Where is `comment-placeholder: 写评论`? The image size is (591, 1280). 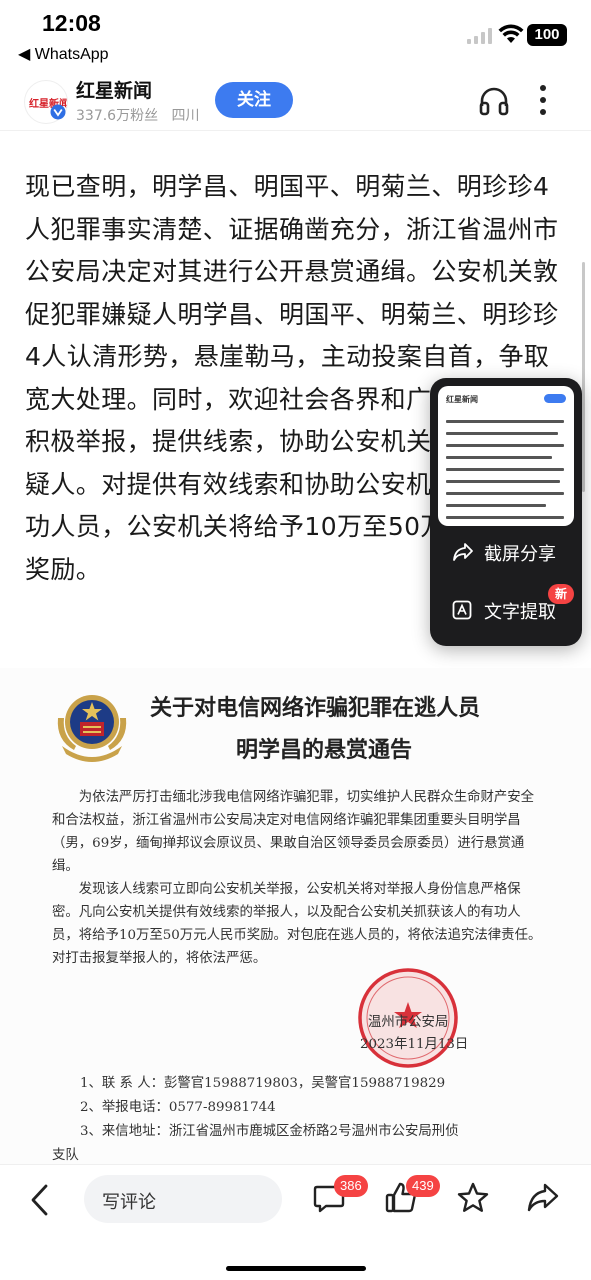 comment-placeholder: 写评论 is located at coordinates (129, 1202).